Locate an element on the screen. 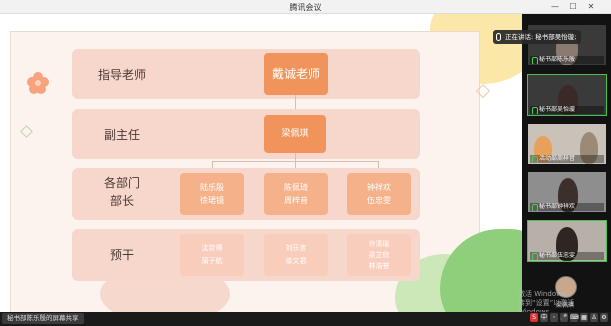 The image size is (611, 326). participant-name: 秘书部钟祥欢 is located at coordinates (567, 207).